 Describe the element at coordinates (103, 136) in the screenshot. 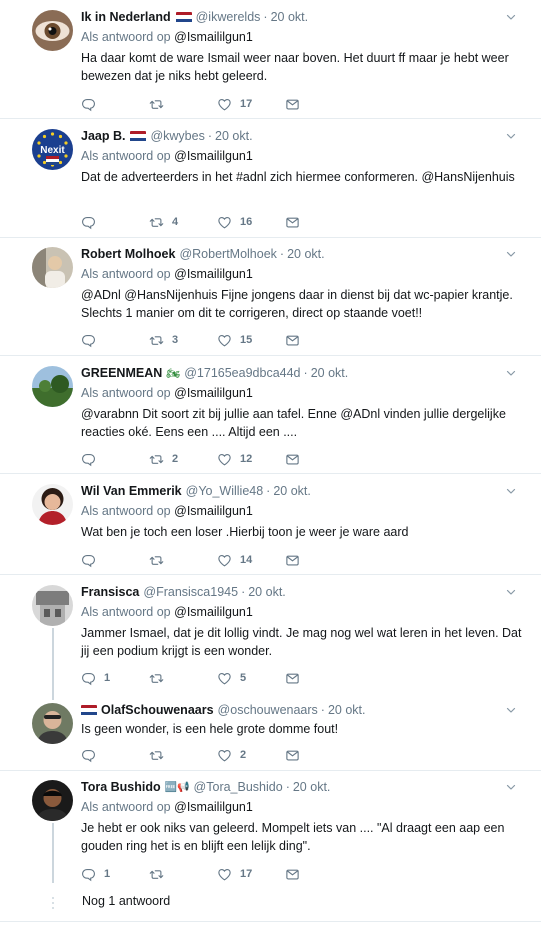

I see `author-name: Jaap B.` at that location.